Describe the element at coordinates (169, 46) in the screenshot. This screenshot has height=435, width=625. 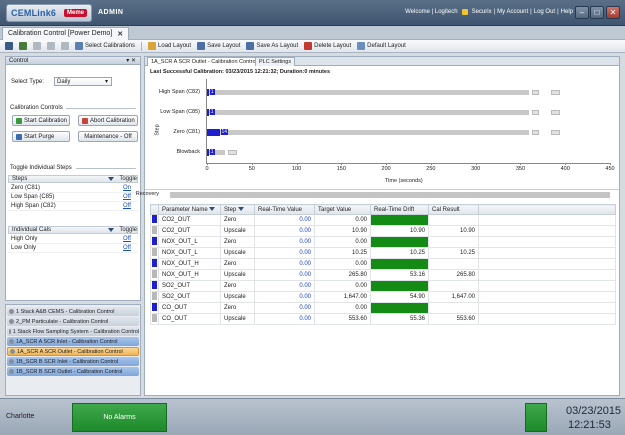
I see `load-layout-button: Load Layout` at that location.